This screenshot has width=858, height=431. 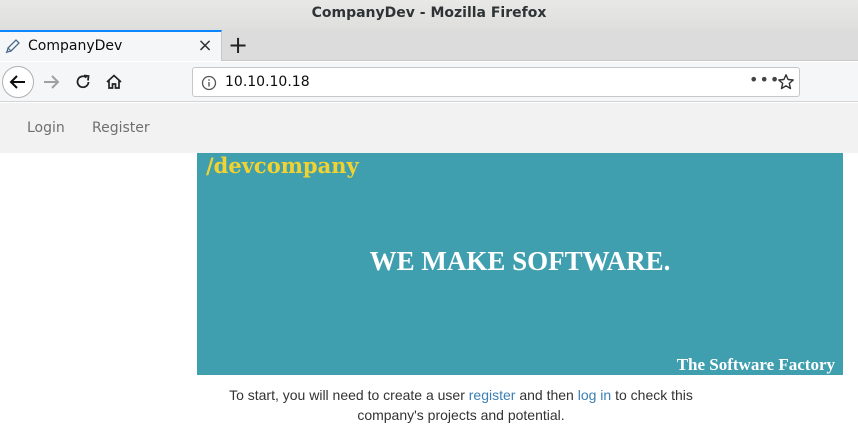 What do you see at coordinates (594, 395) in the screenshot?
I see `login-link: log in` at bounding box center [594, 395].